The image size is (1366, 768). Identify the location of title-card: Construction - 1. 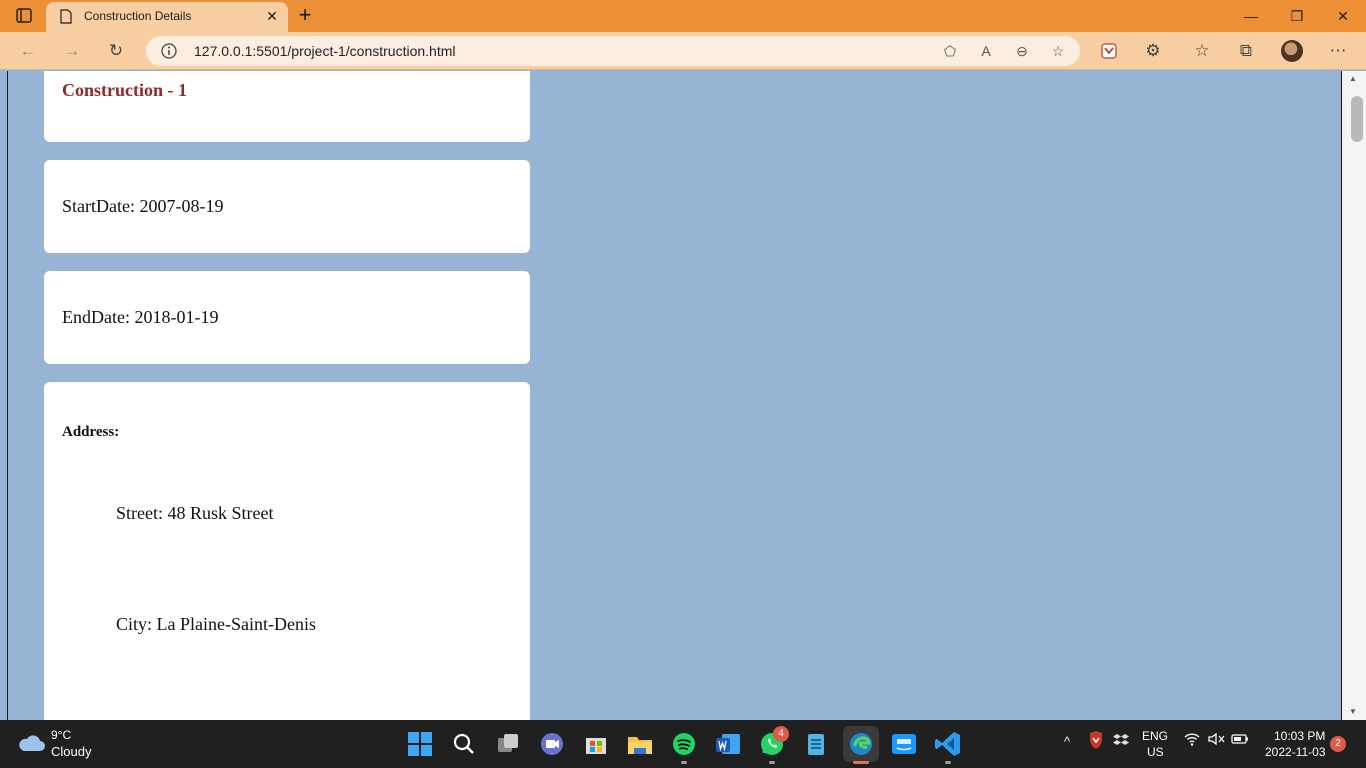
(287, 106).